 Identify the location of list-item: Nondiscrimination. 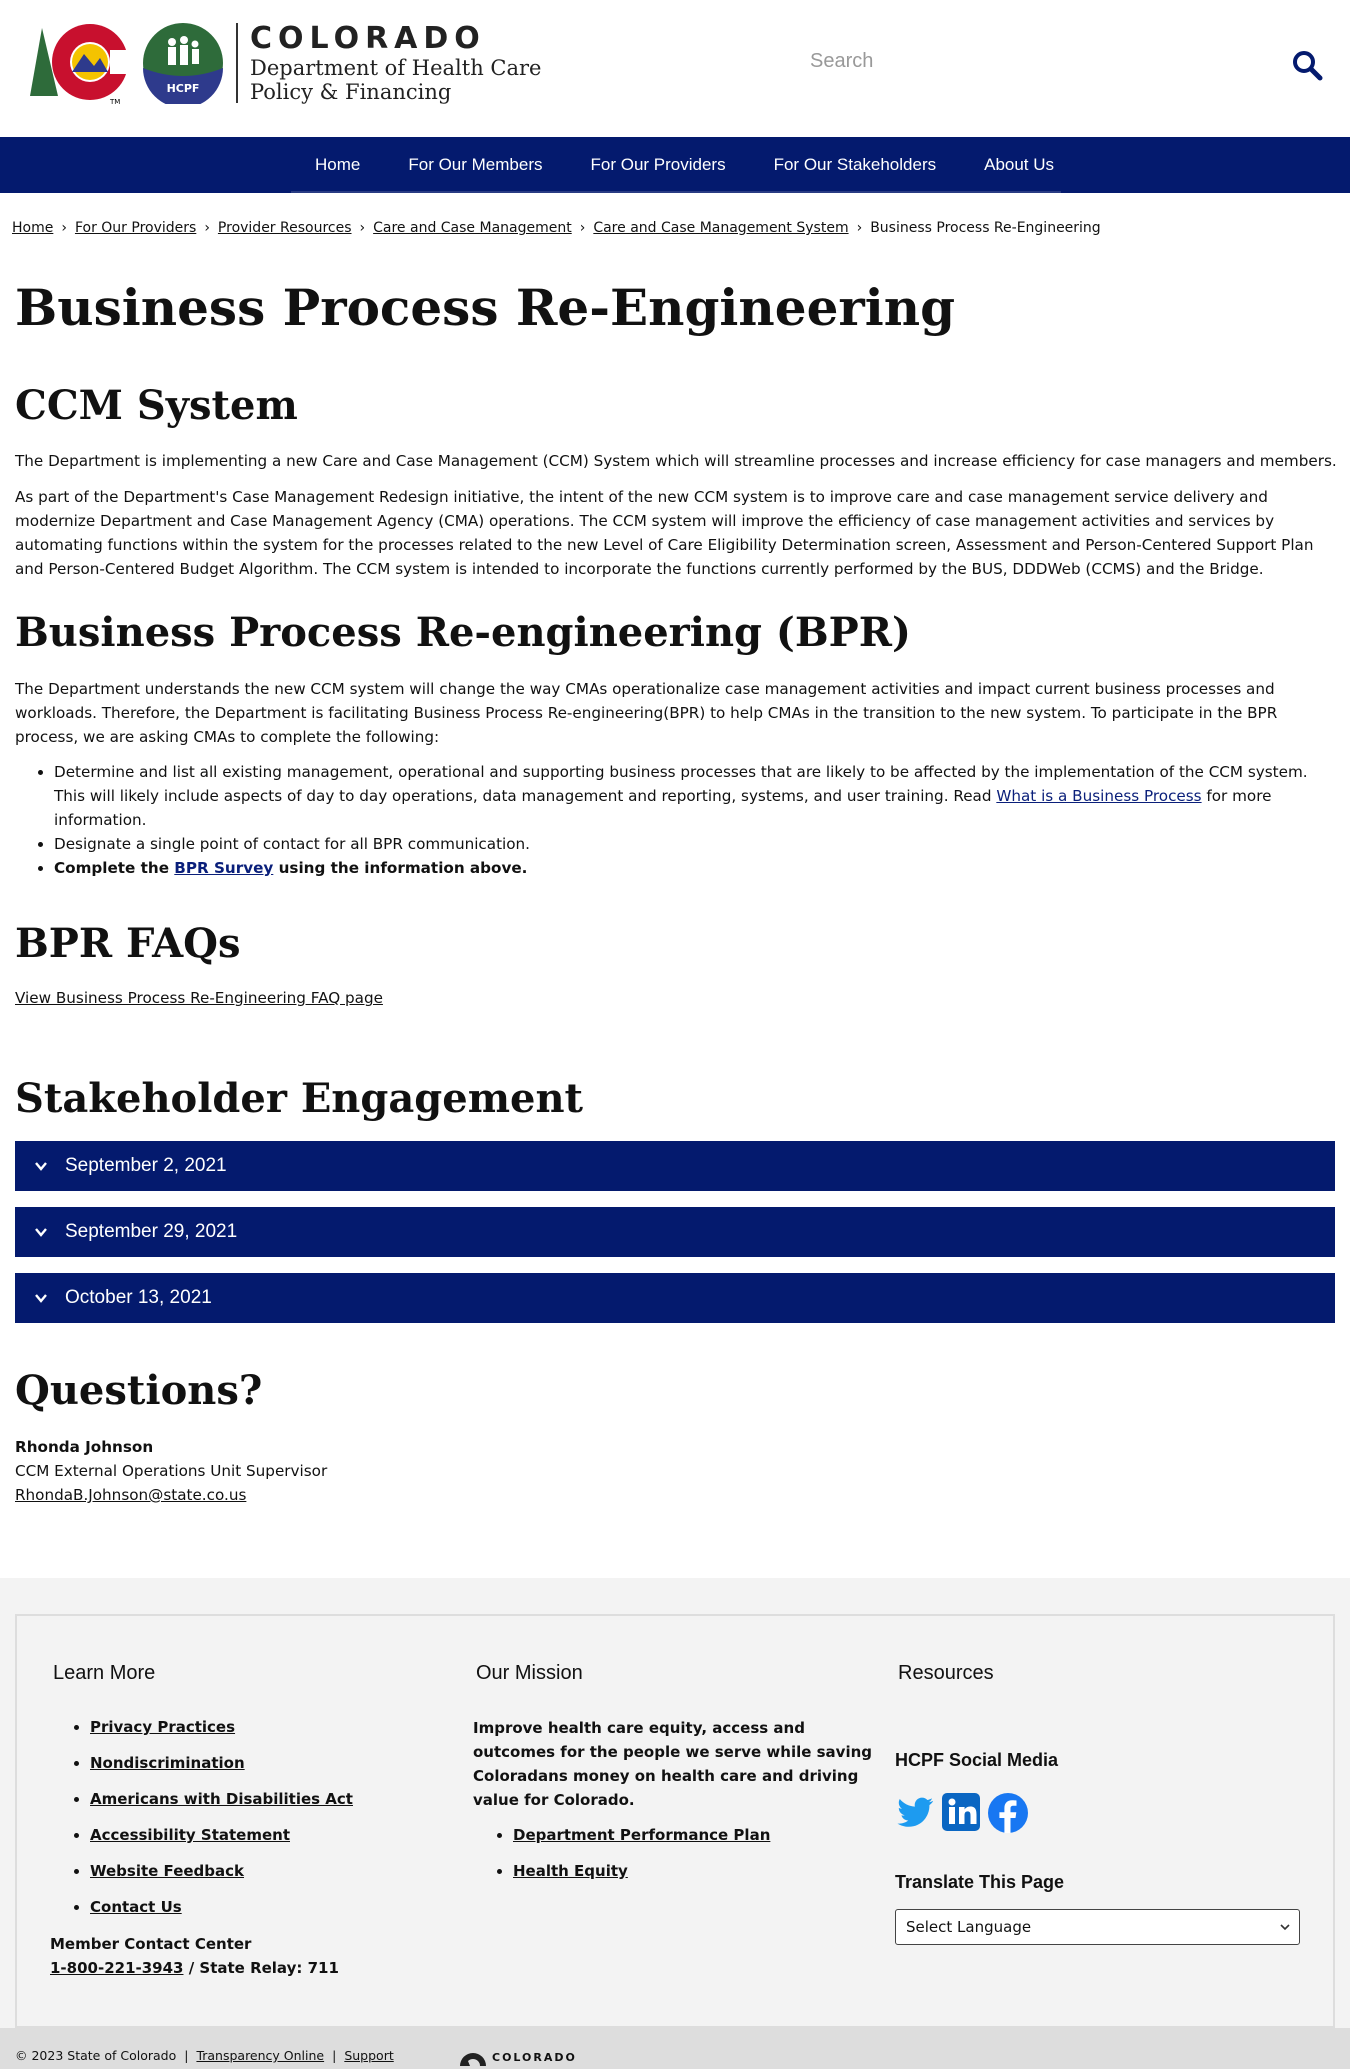
(221, 1772).